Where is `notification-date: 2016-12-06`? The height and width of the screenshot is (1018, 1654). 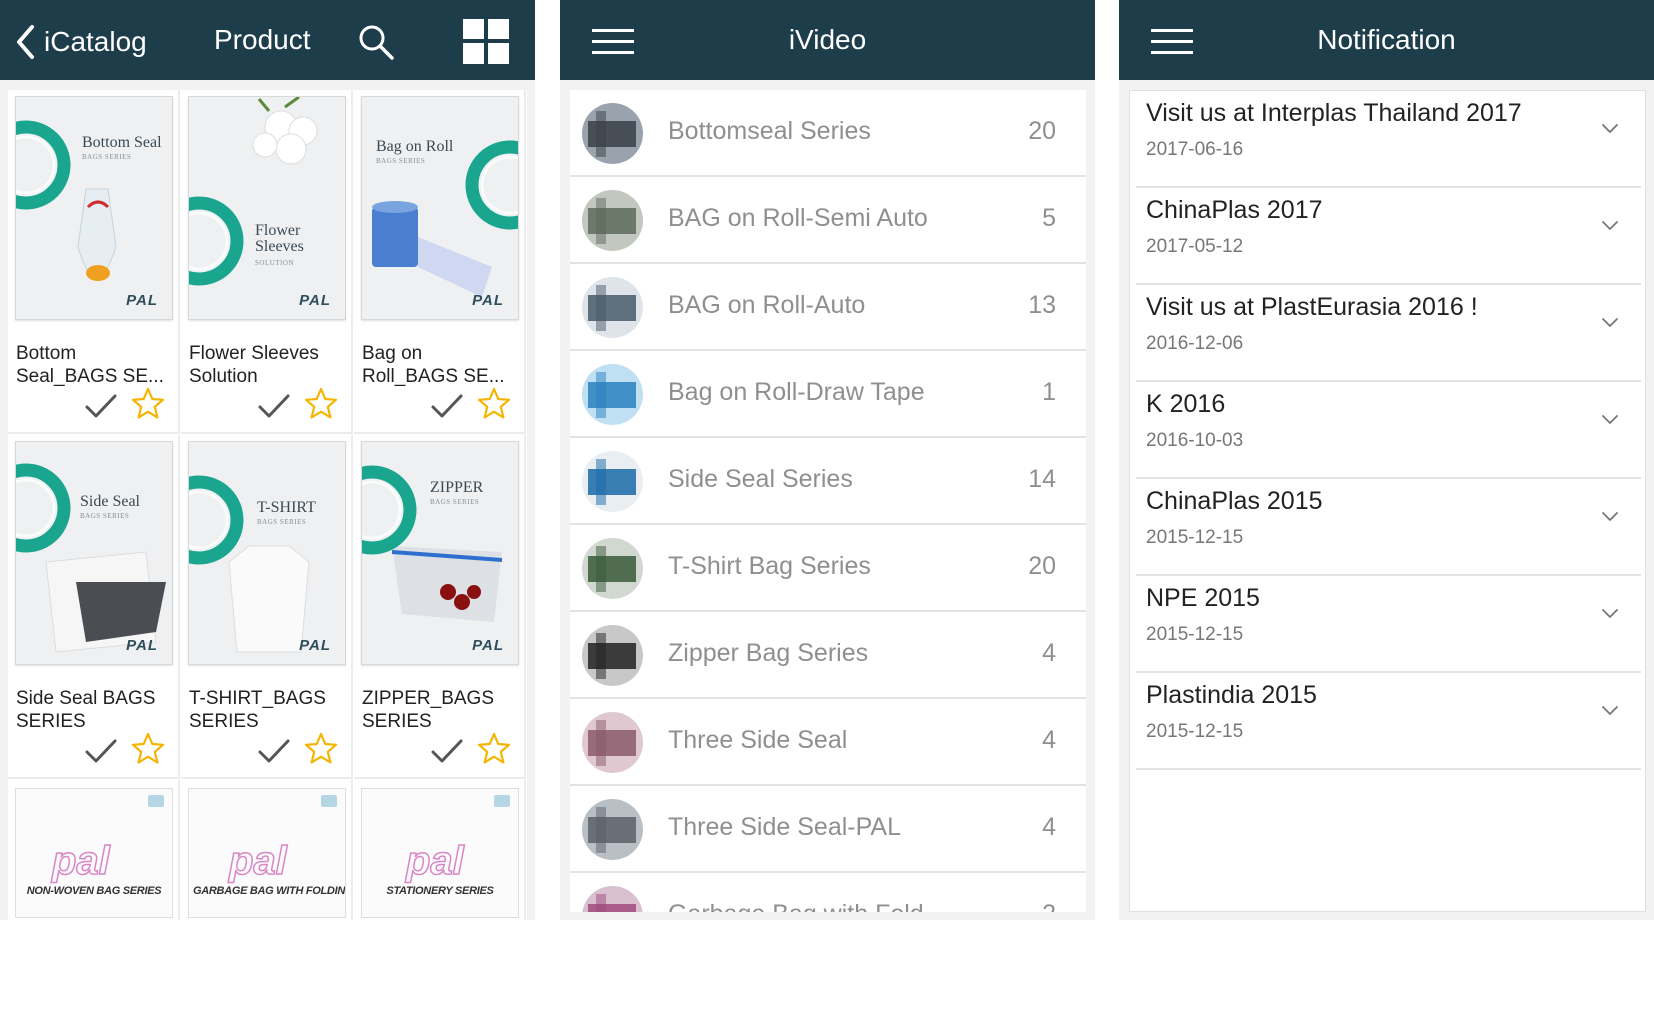
notification-date: 2016-12-06 is located at coordinates (1195, 343).